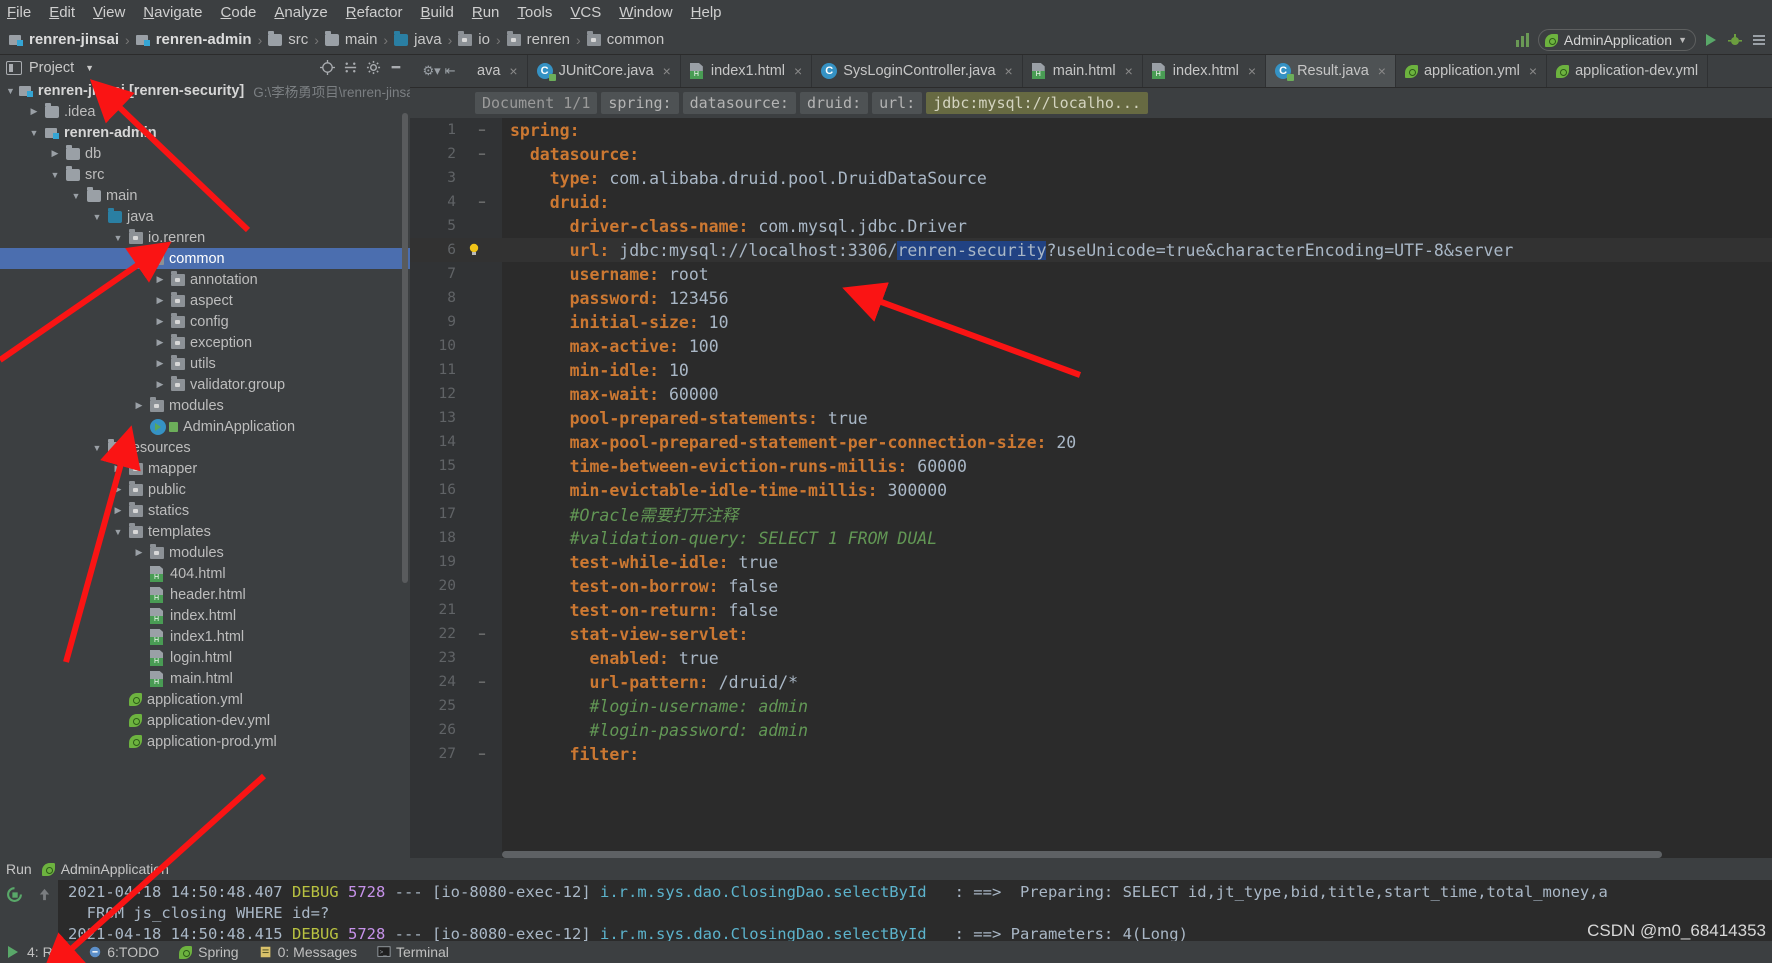 The height and width of the screenshot is (963, 1772). What do you see at coordinates (585, 12) in the screenshot?
I see `menu-item-vcs: VCS` at bounding box center [585, 12].